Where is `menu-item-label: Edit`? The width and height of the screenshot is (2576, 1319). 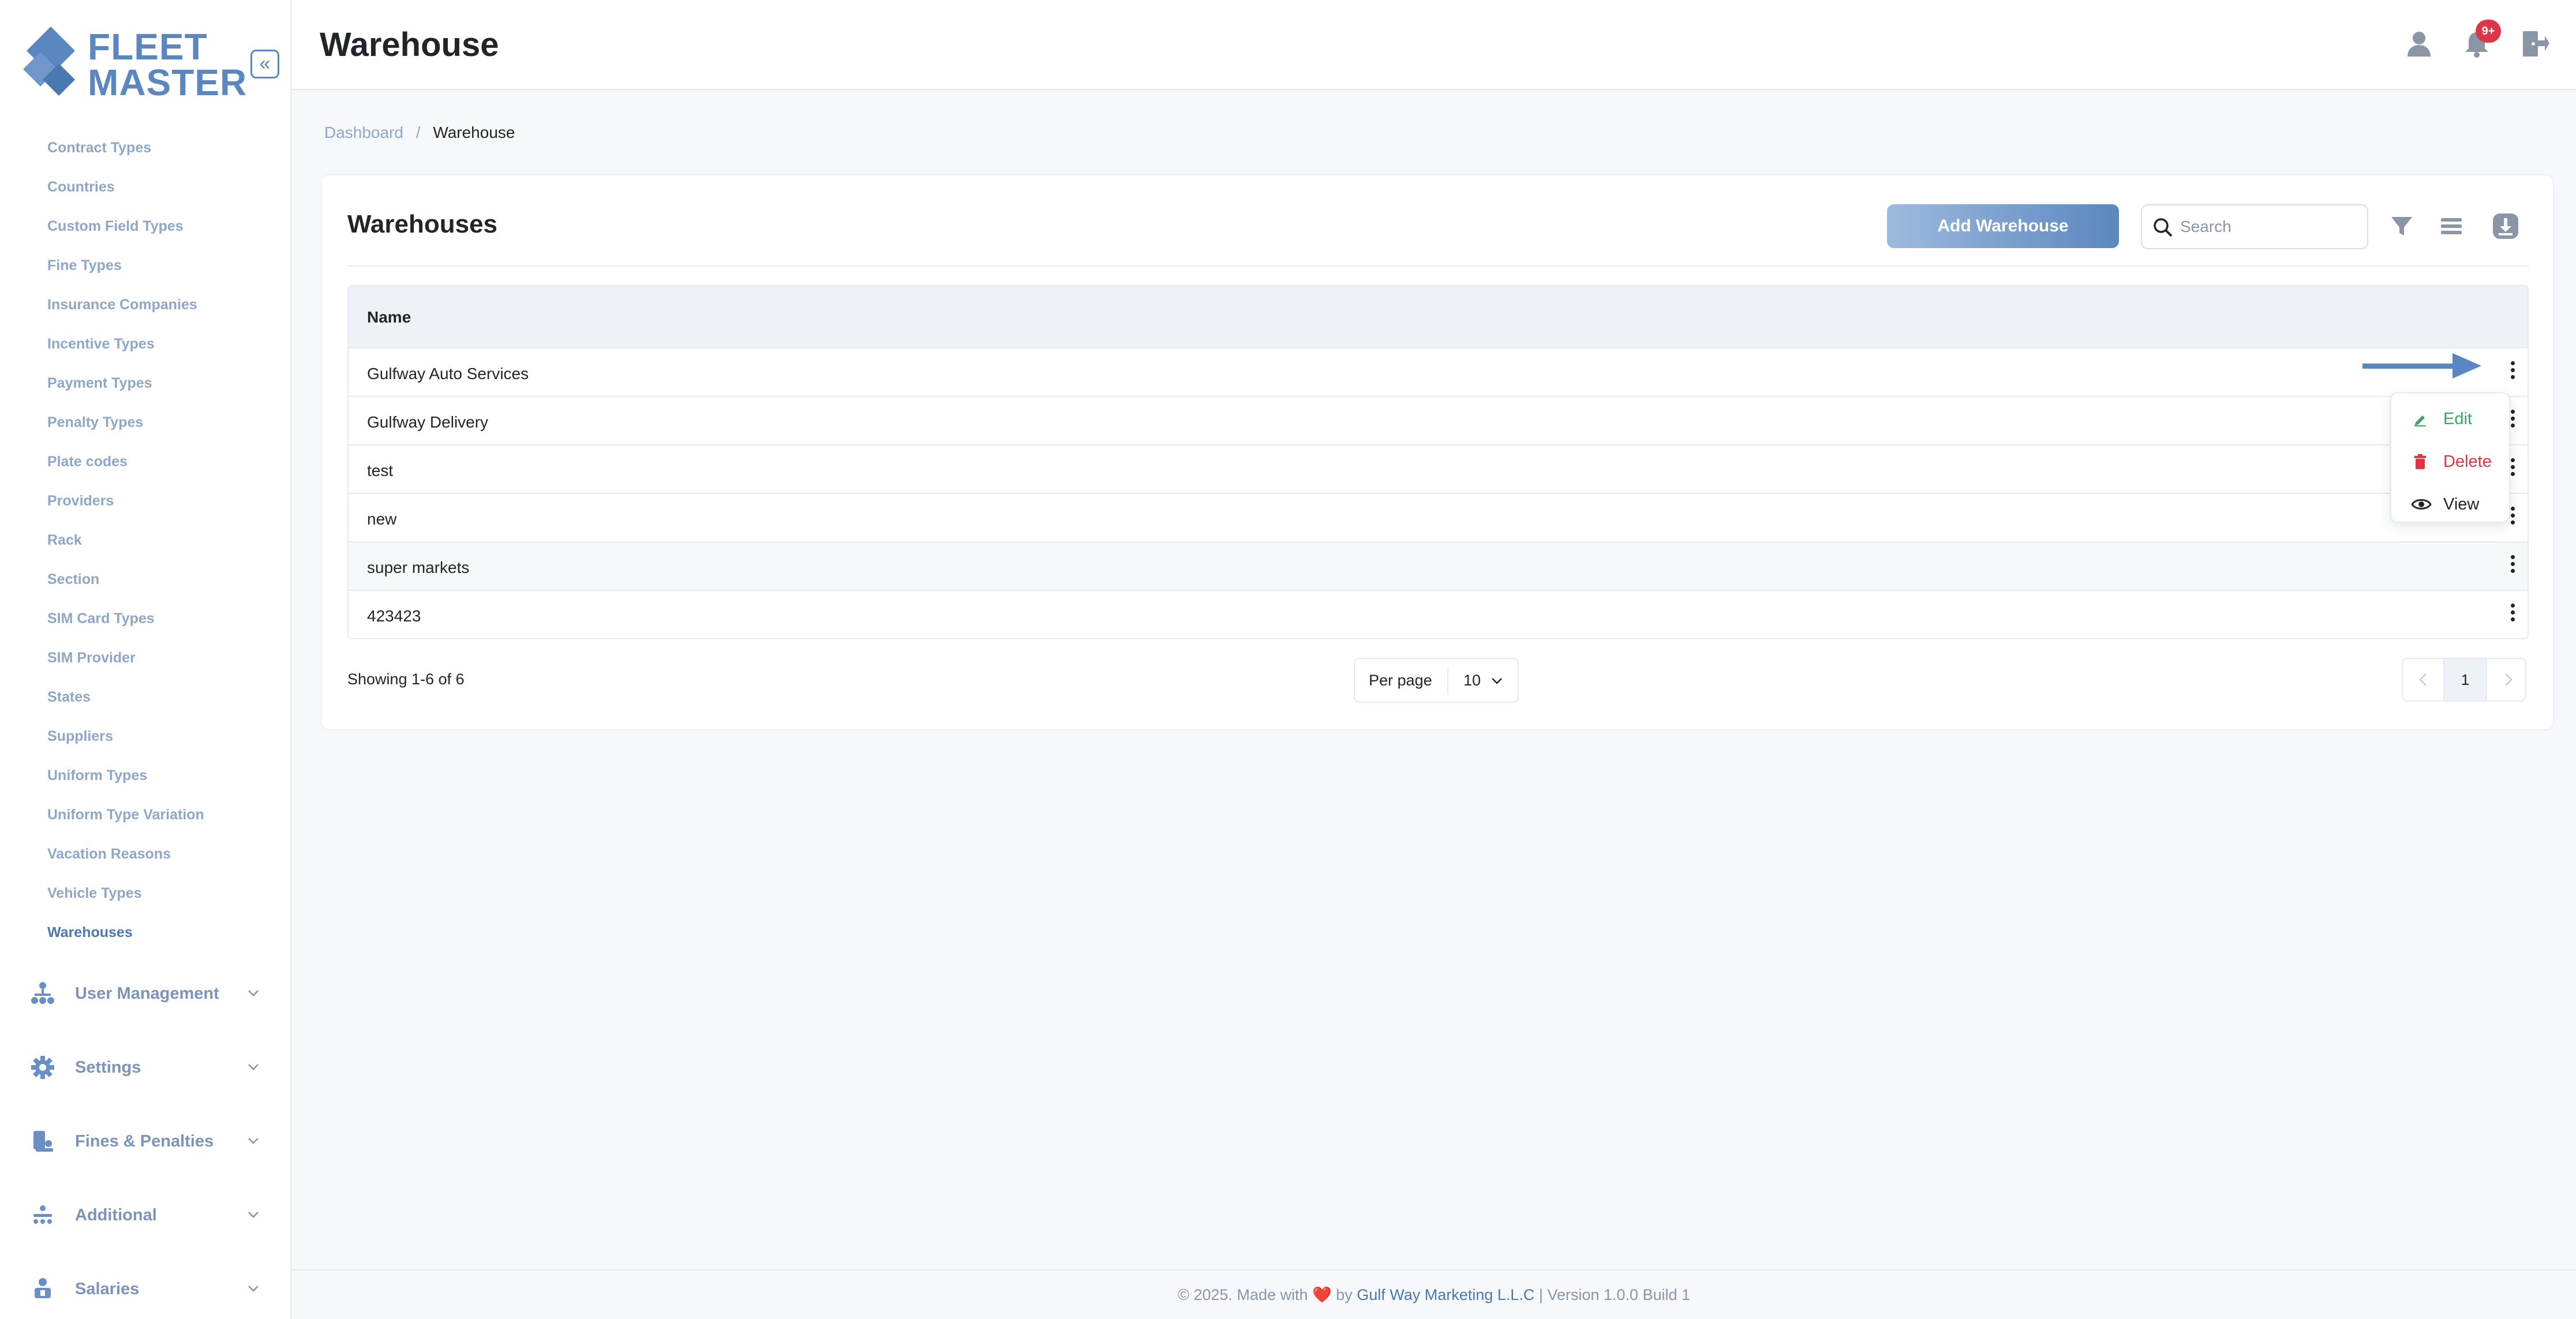 menu-item-label: Edit is located at coordinates (2457, 419).